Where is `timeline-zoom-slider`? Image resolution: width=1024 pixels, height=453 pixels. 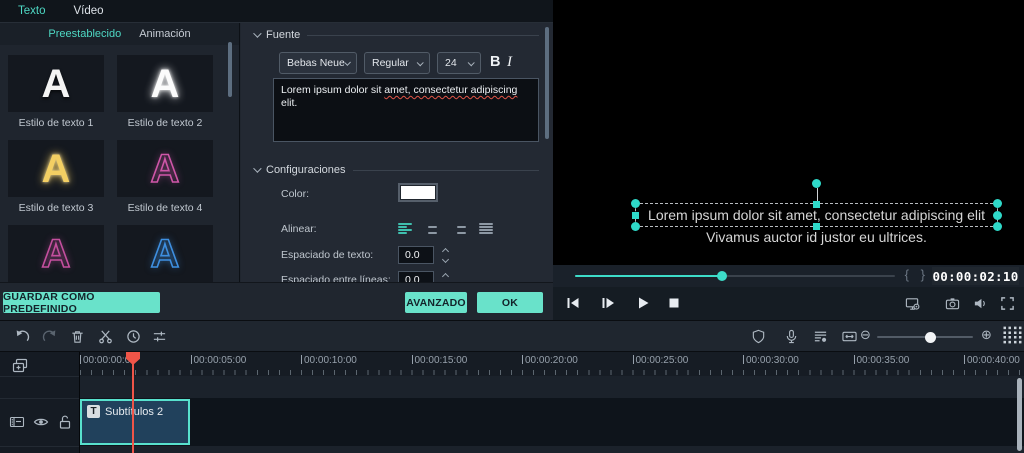 timeline-zoom-slider is located at coordinates (925, 337).